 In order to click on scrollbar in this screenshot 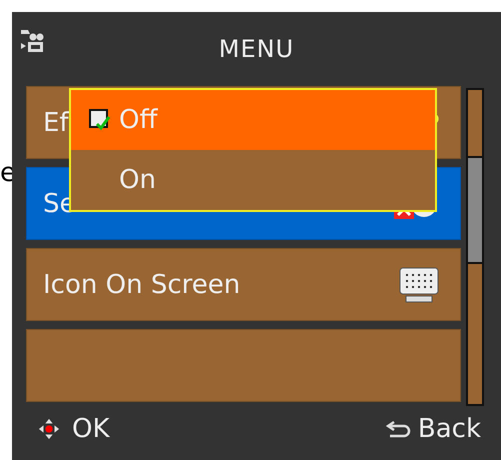, I will do `click(475, 247)`.